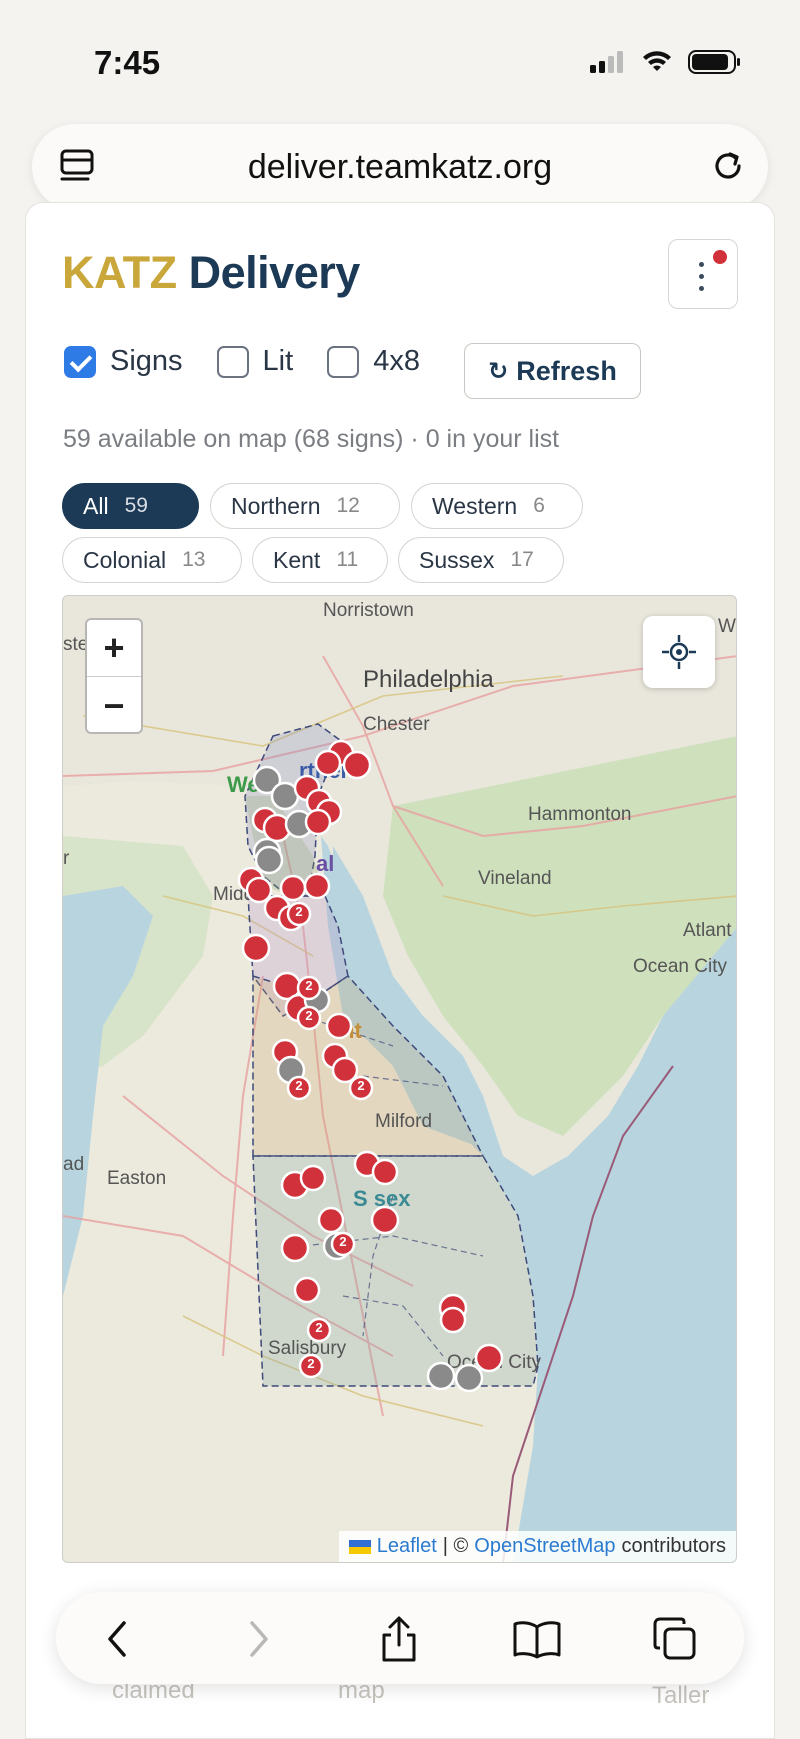 The image size is (800, 1739). I want to click on lit-checkbox-label: Lit, so click(278, 361).